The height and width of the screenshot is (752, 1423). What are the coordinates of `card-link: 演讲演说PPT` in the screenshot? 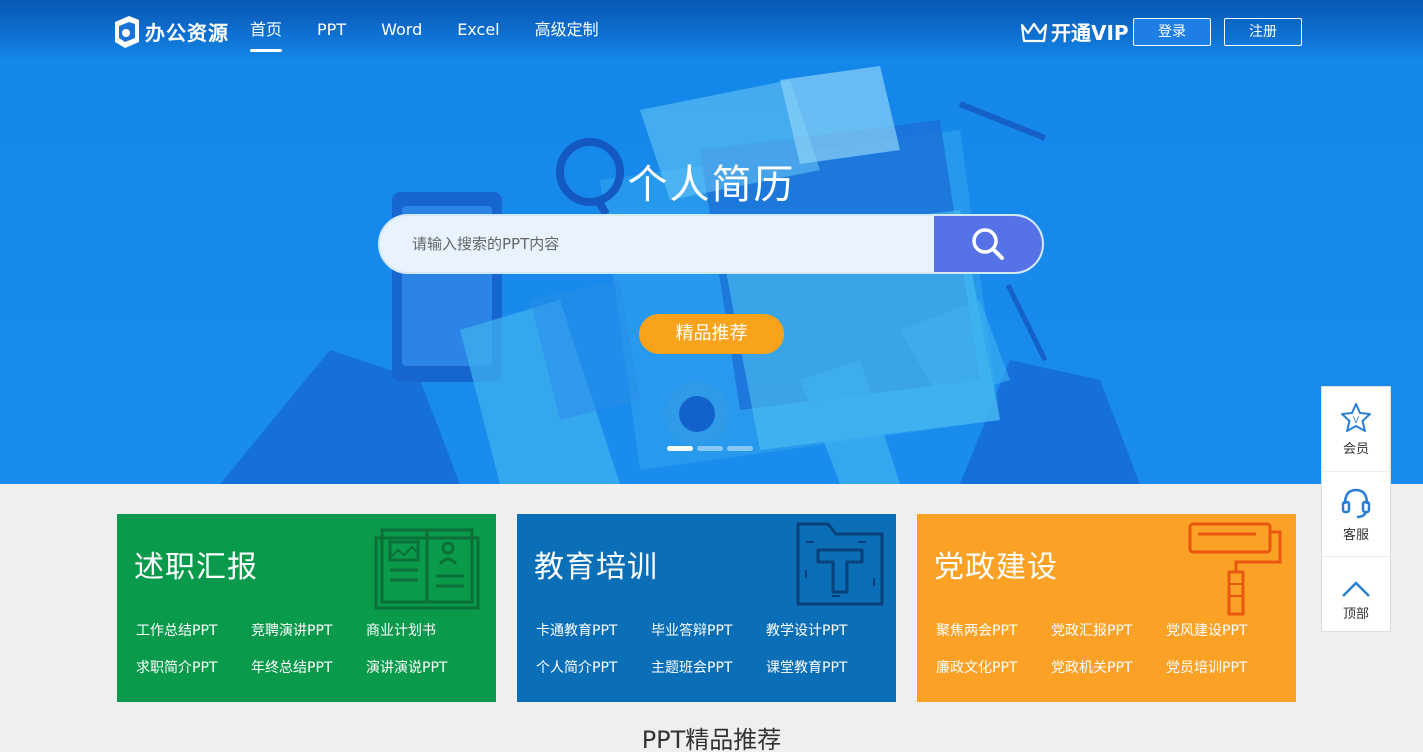 It's located at (423, 667).